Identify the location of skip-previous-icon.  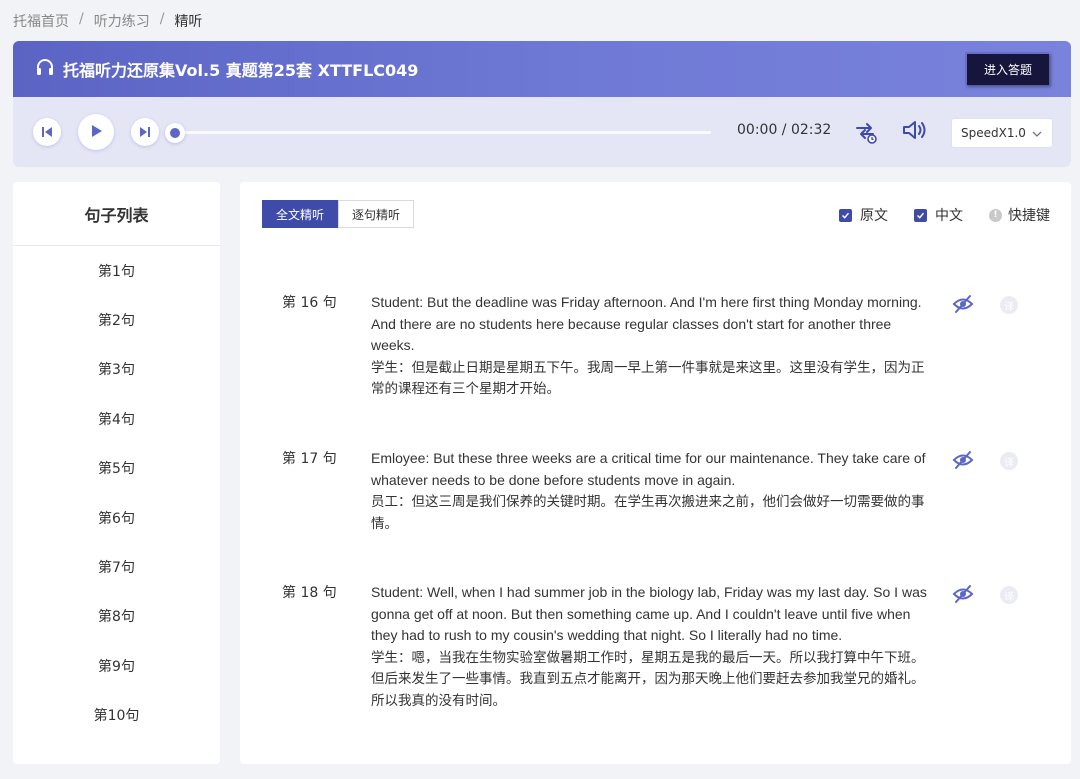
(47, 132).